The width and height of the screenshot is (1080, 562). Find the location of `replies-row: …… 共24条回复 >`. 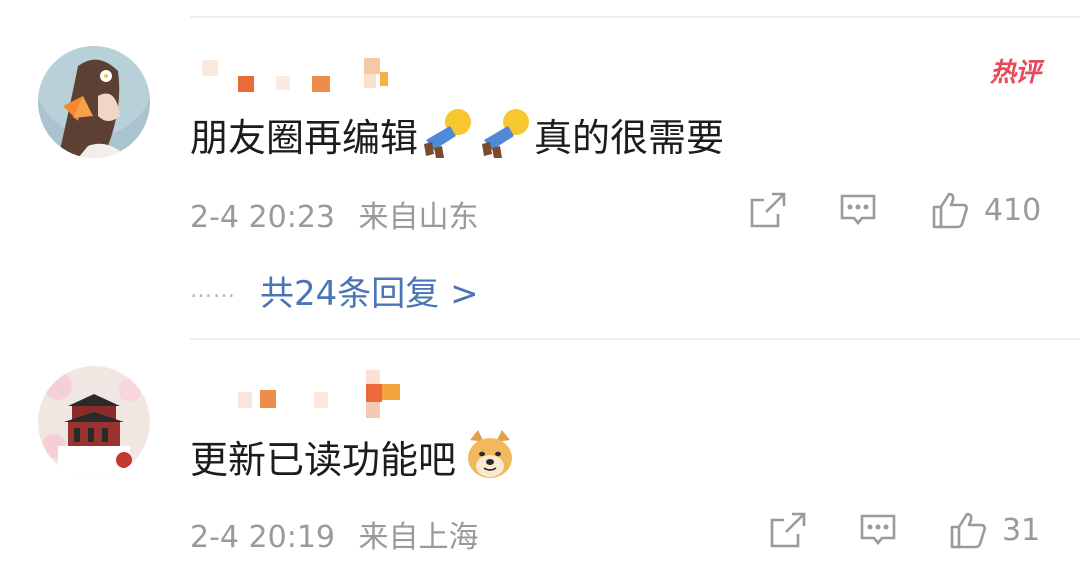

replies-row: …… 共24条回复 > is located at coordinates (334, 290).